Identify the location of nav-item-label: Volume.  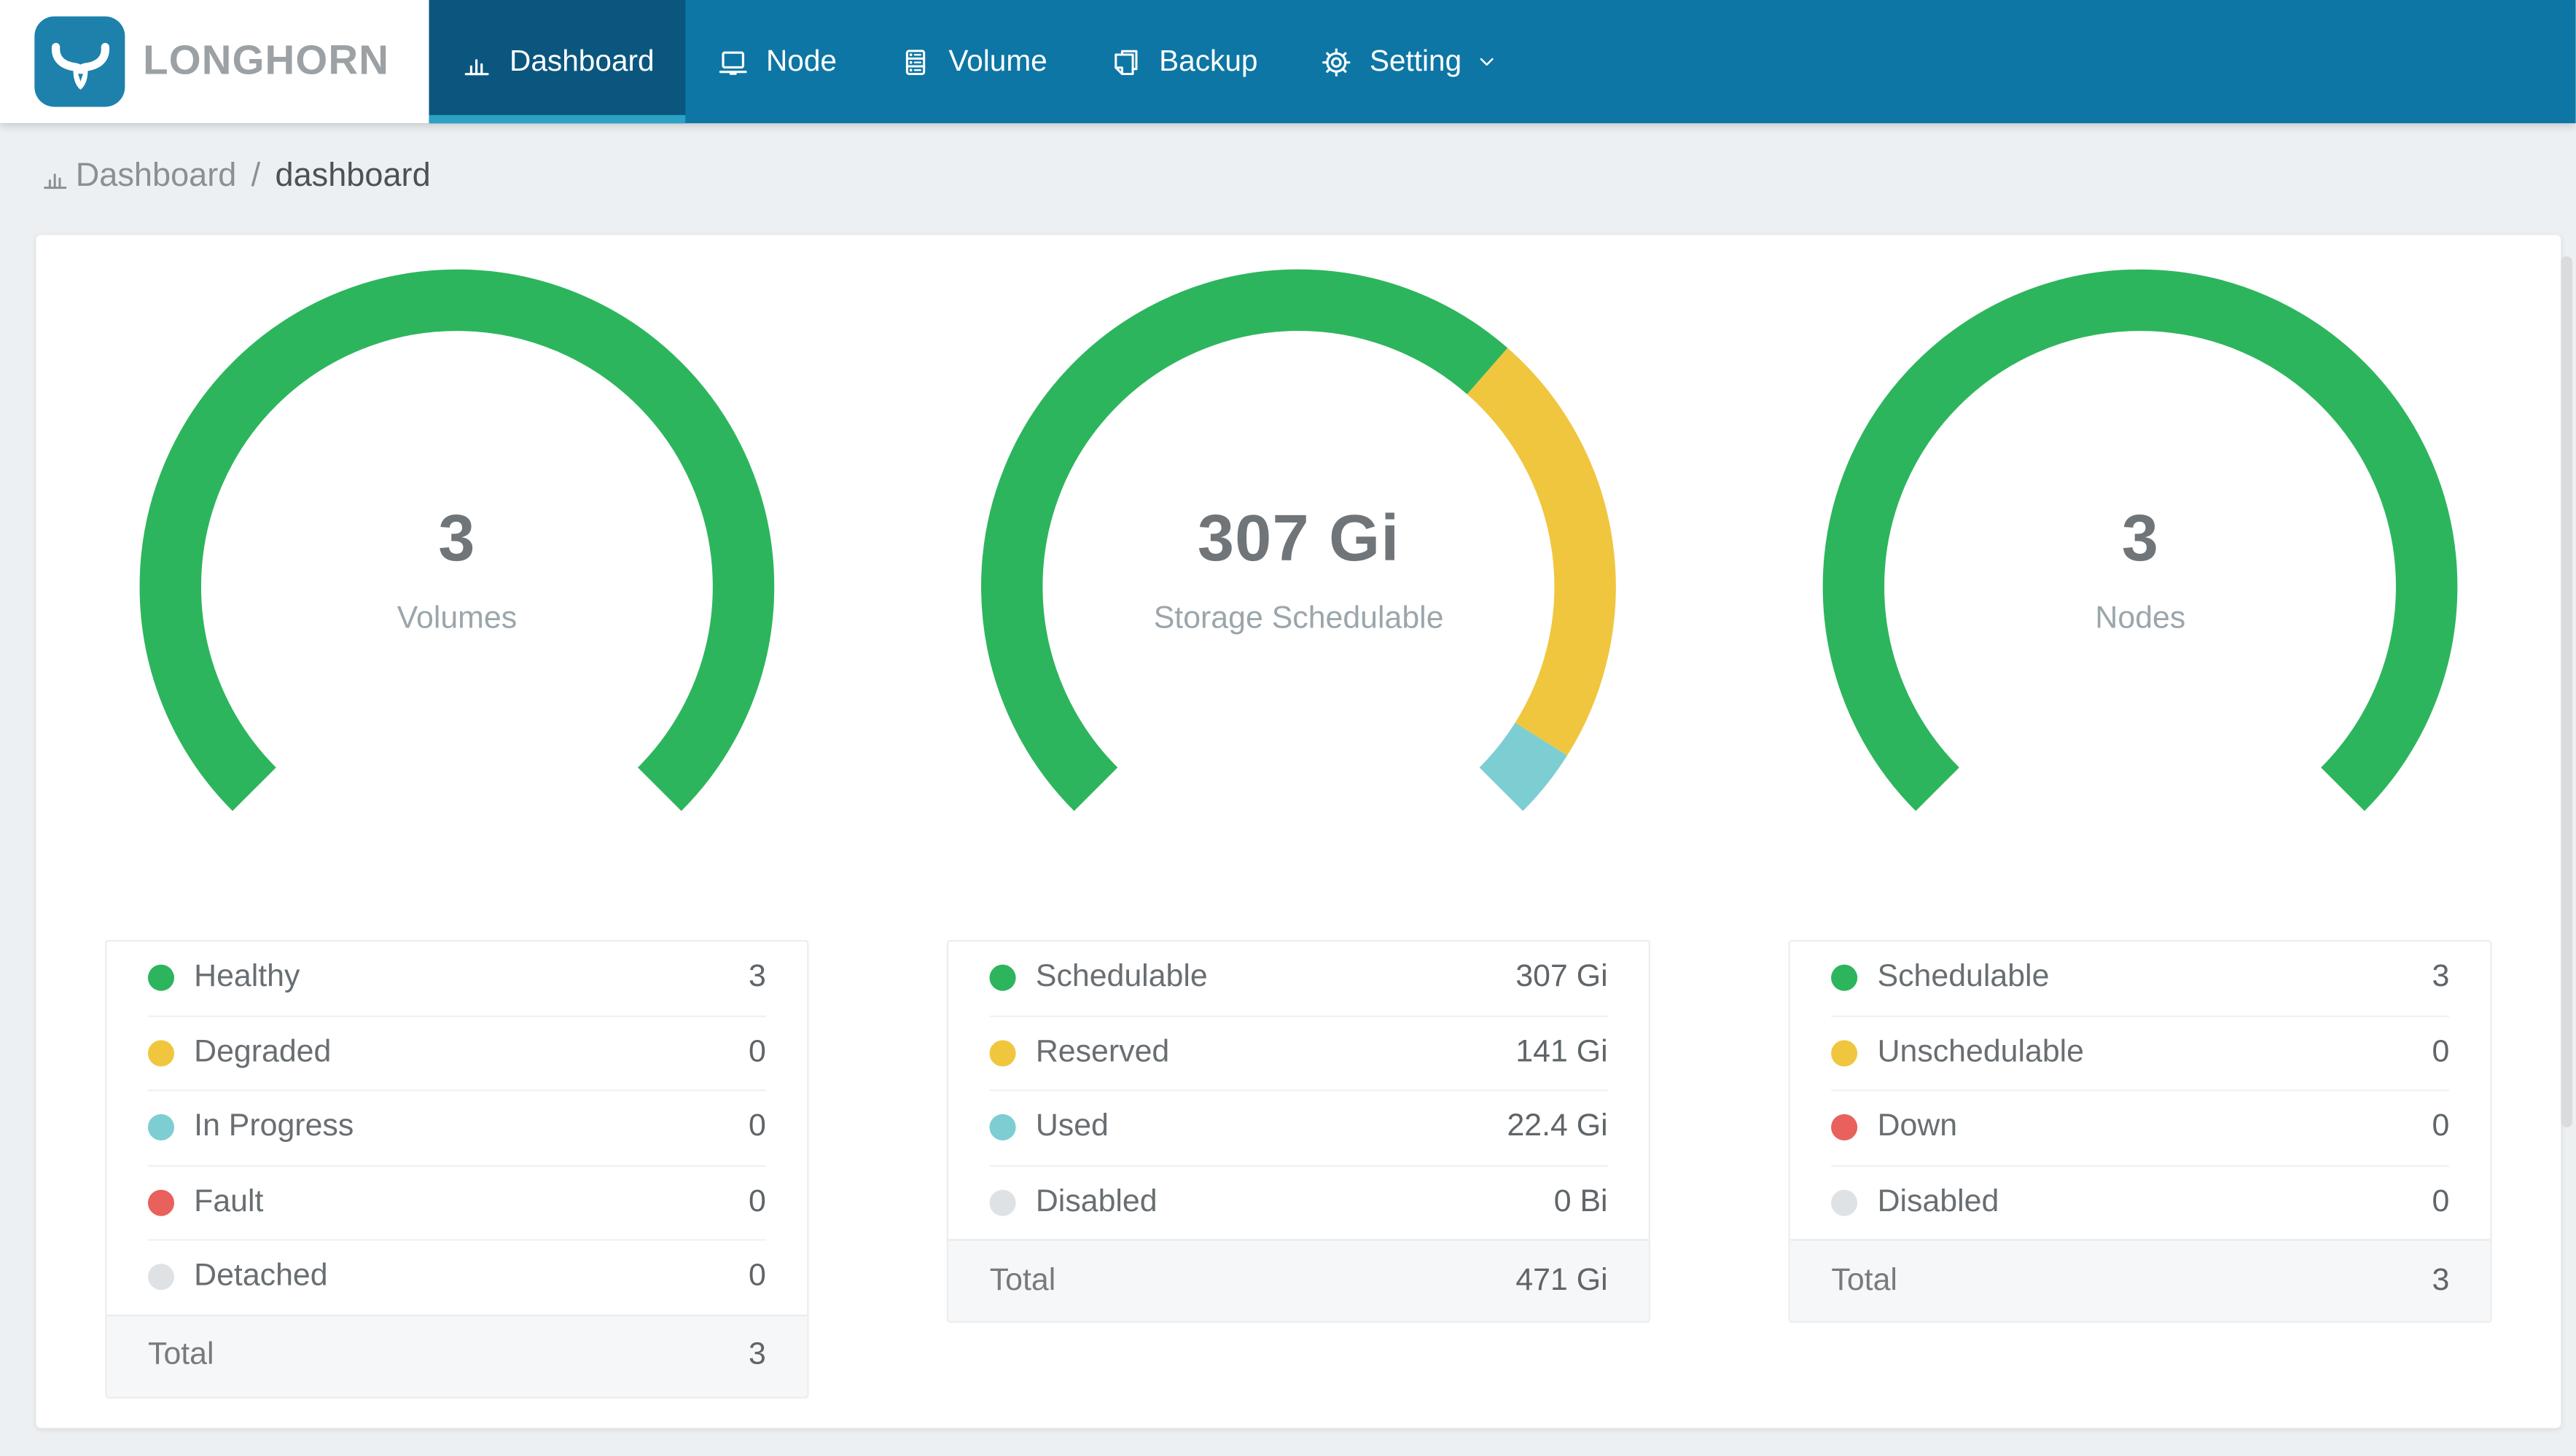
(997, 60).